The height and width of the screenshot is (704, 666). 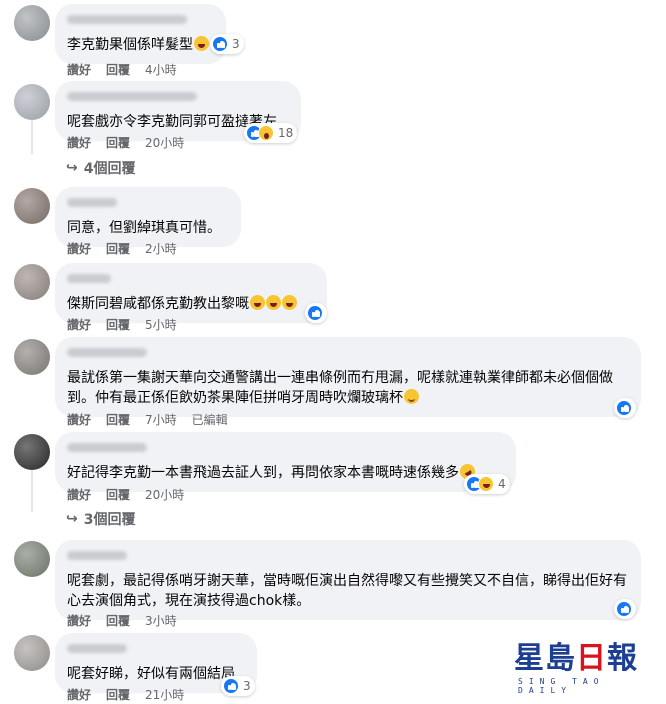 I want to click on view-replies-link: ↪ 4個回覆, so click(x=100, y=168).